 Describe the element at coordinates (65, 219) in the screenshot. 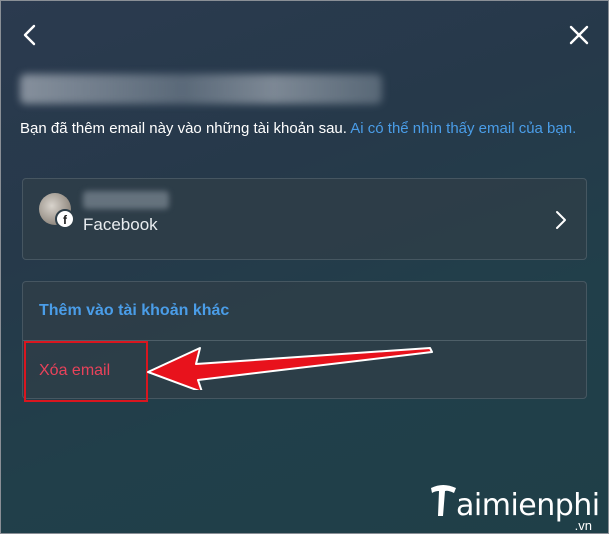

I see `facebook-icon: f` at that location.